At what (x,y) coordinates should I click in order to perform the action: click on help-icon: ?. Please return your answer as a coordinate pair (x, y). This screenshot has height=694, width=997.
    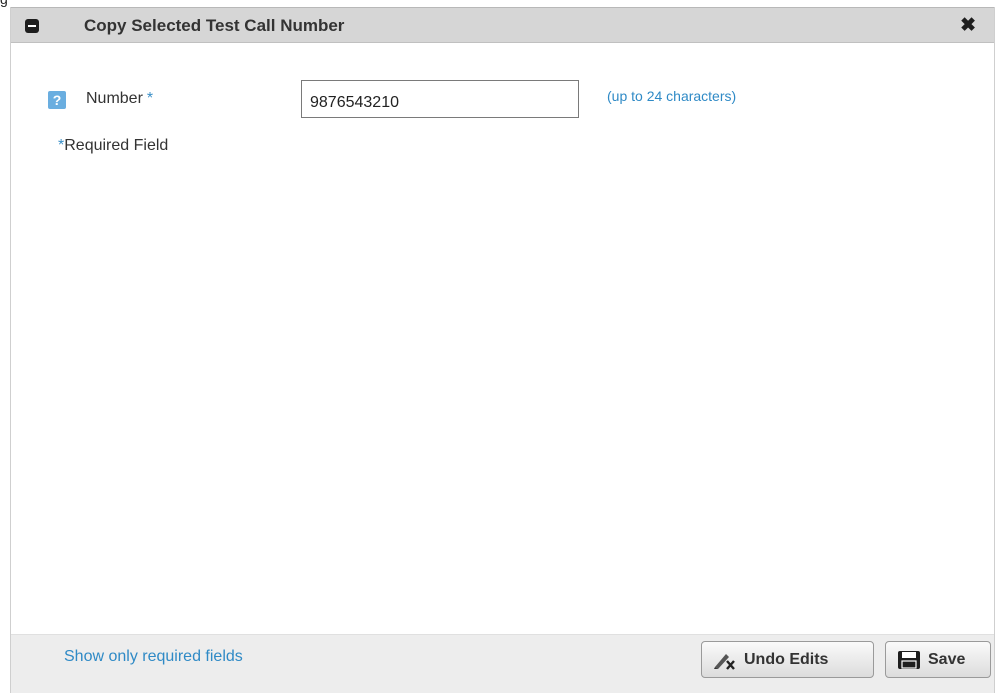
    Looking at the image, I should click on (57, 100).